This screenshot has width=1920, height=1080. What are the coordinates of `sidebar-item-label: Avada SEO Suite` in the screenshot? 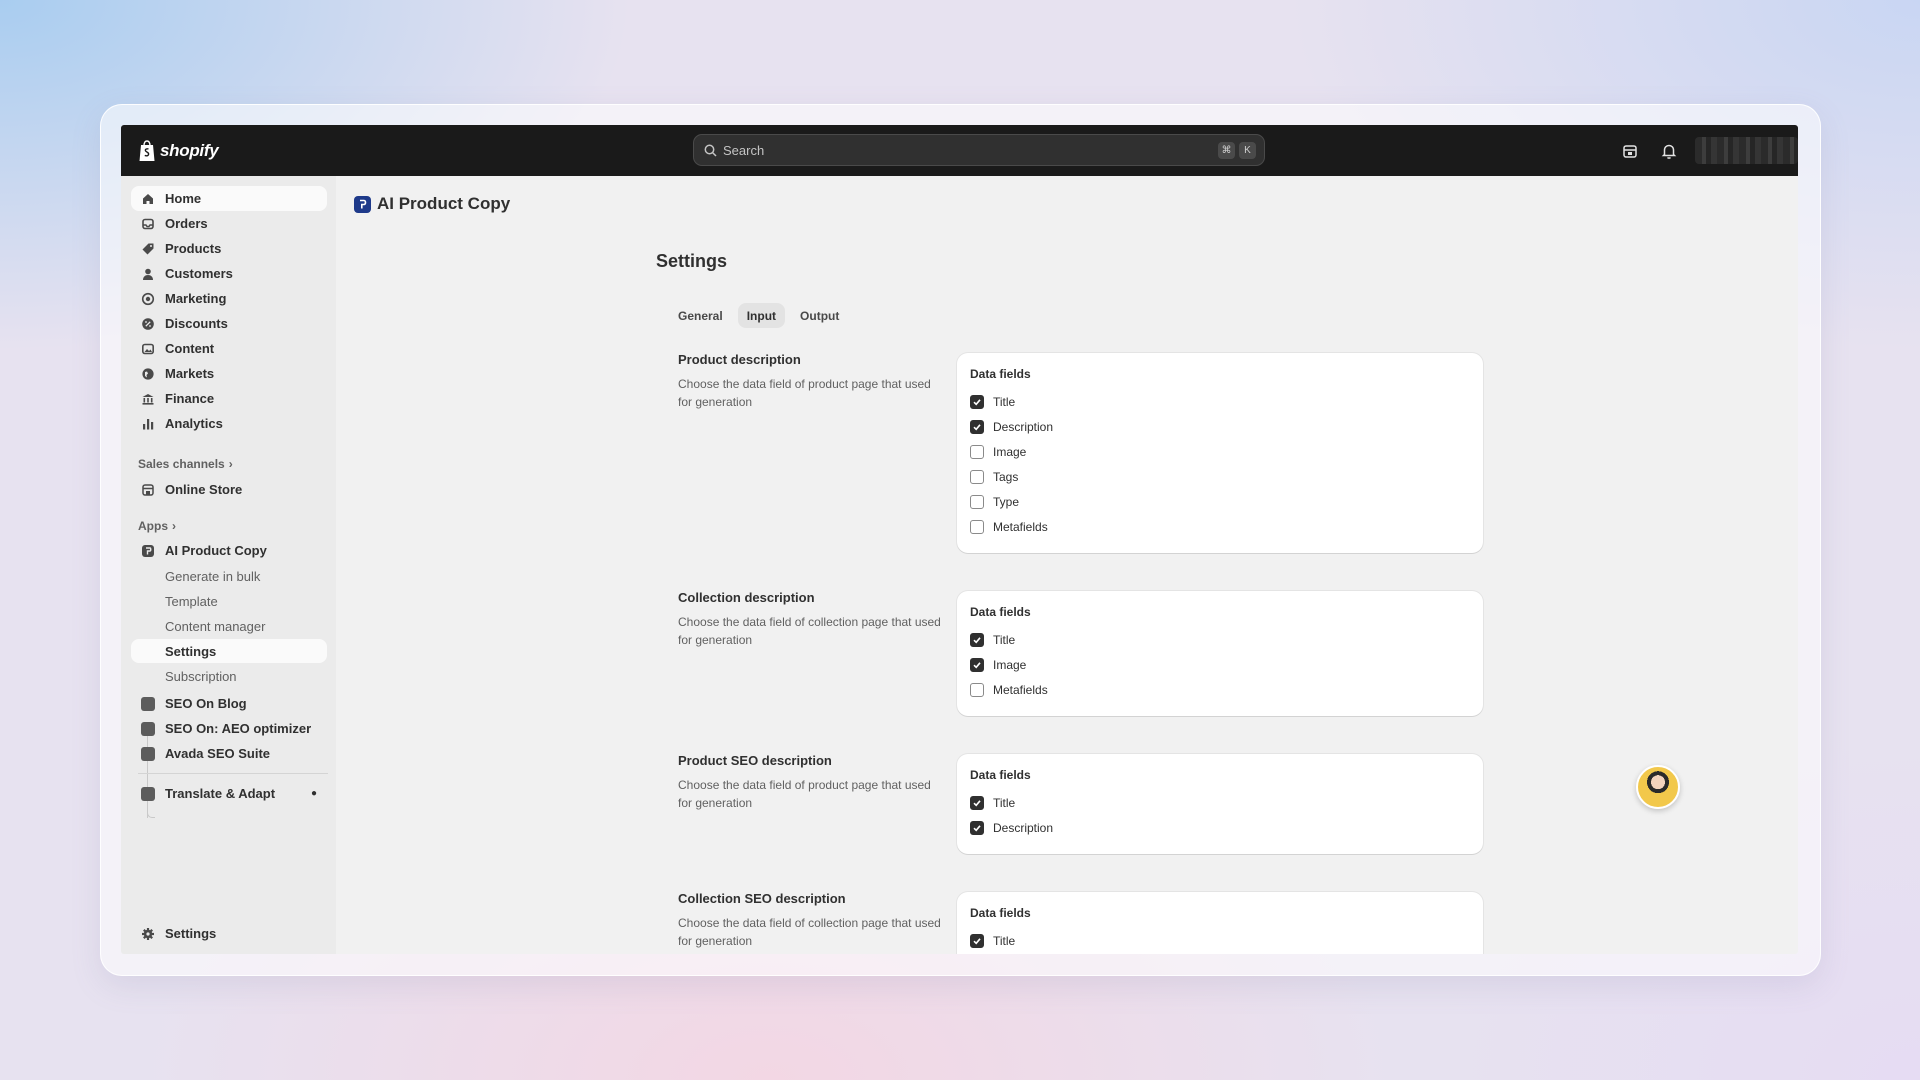 It's located at (217, 753).